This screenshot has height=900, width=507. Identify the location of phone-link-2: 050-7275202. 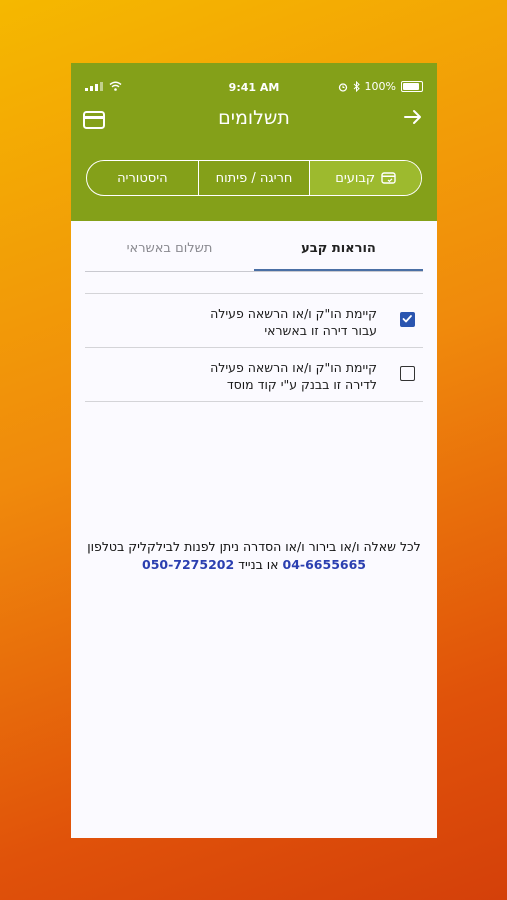
(188, 564).